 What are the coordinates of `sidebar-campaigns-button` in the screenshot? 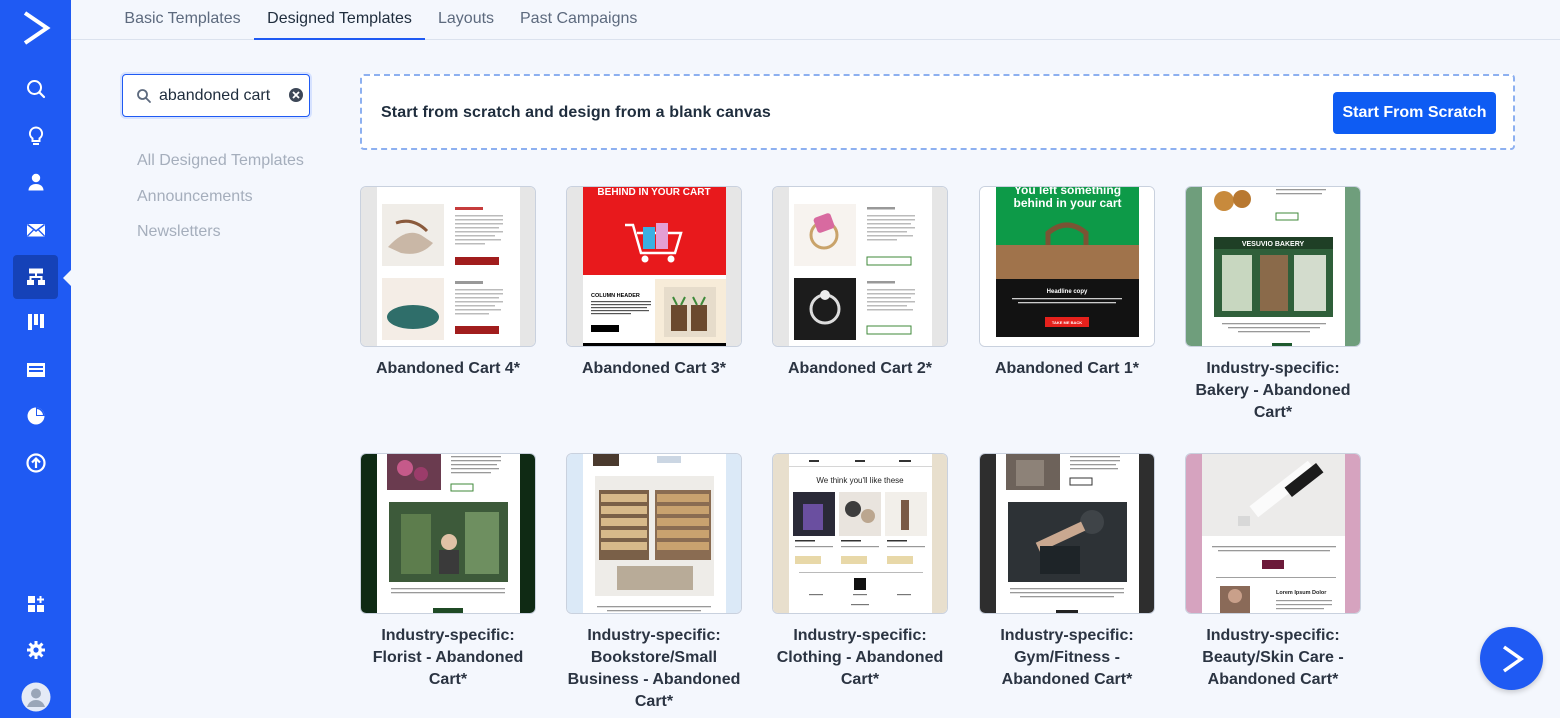 It's located at (35, 230).